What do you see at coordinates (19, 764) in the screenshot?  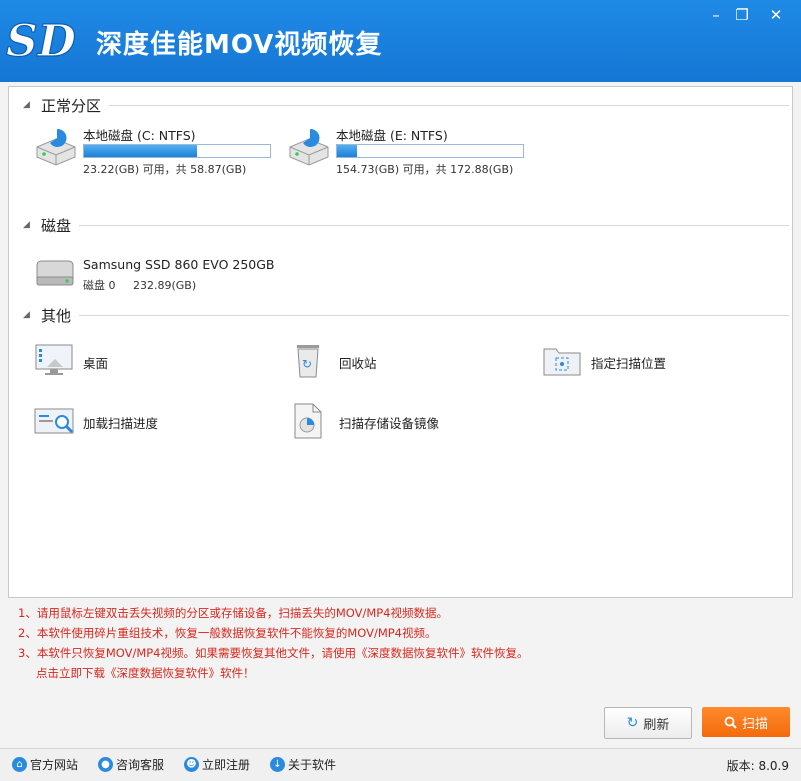 I see `home-icon: ⌂` at bounding box center [19, 764].